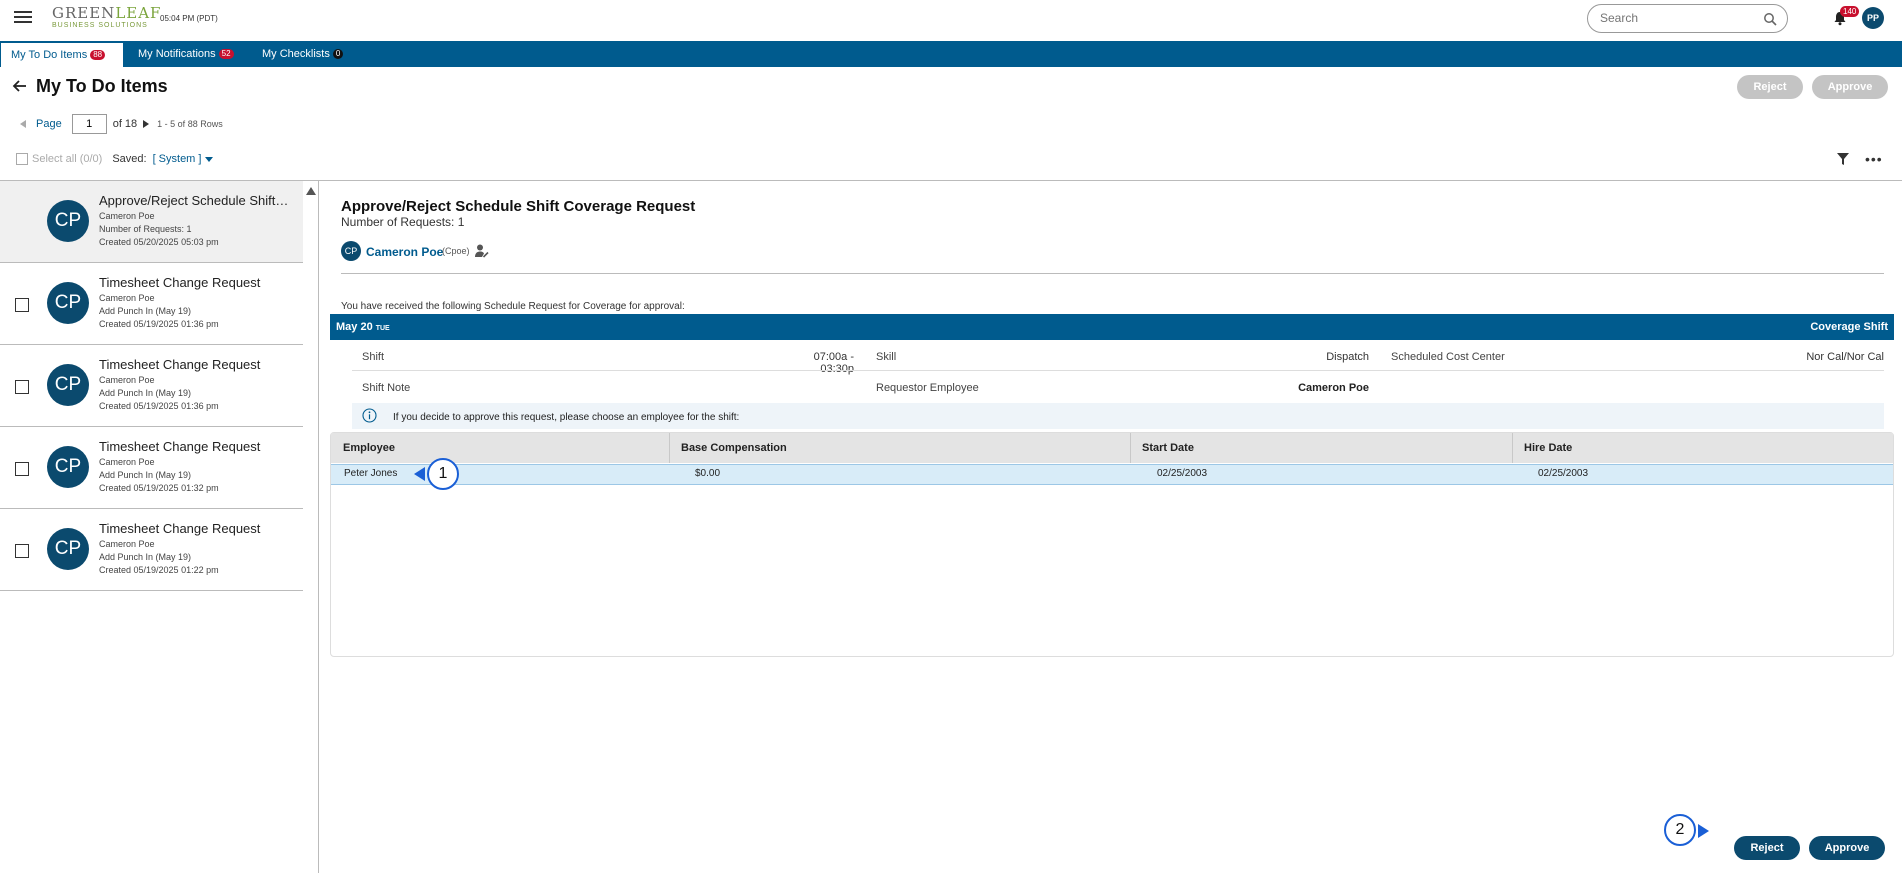 Image resolution: width=1902 pixels, height=873 pixels. I want to click on reject-button: Reject, so click(1767, 848).